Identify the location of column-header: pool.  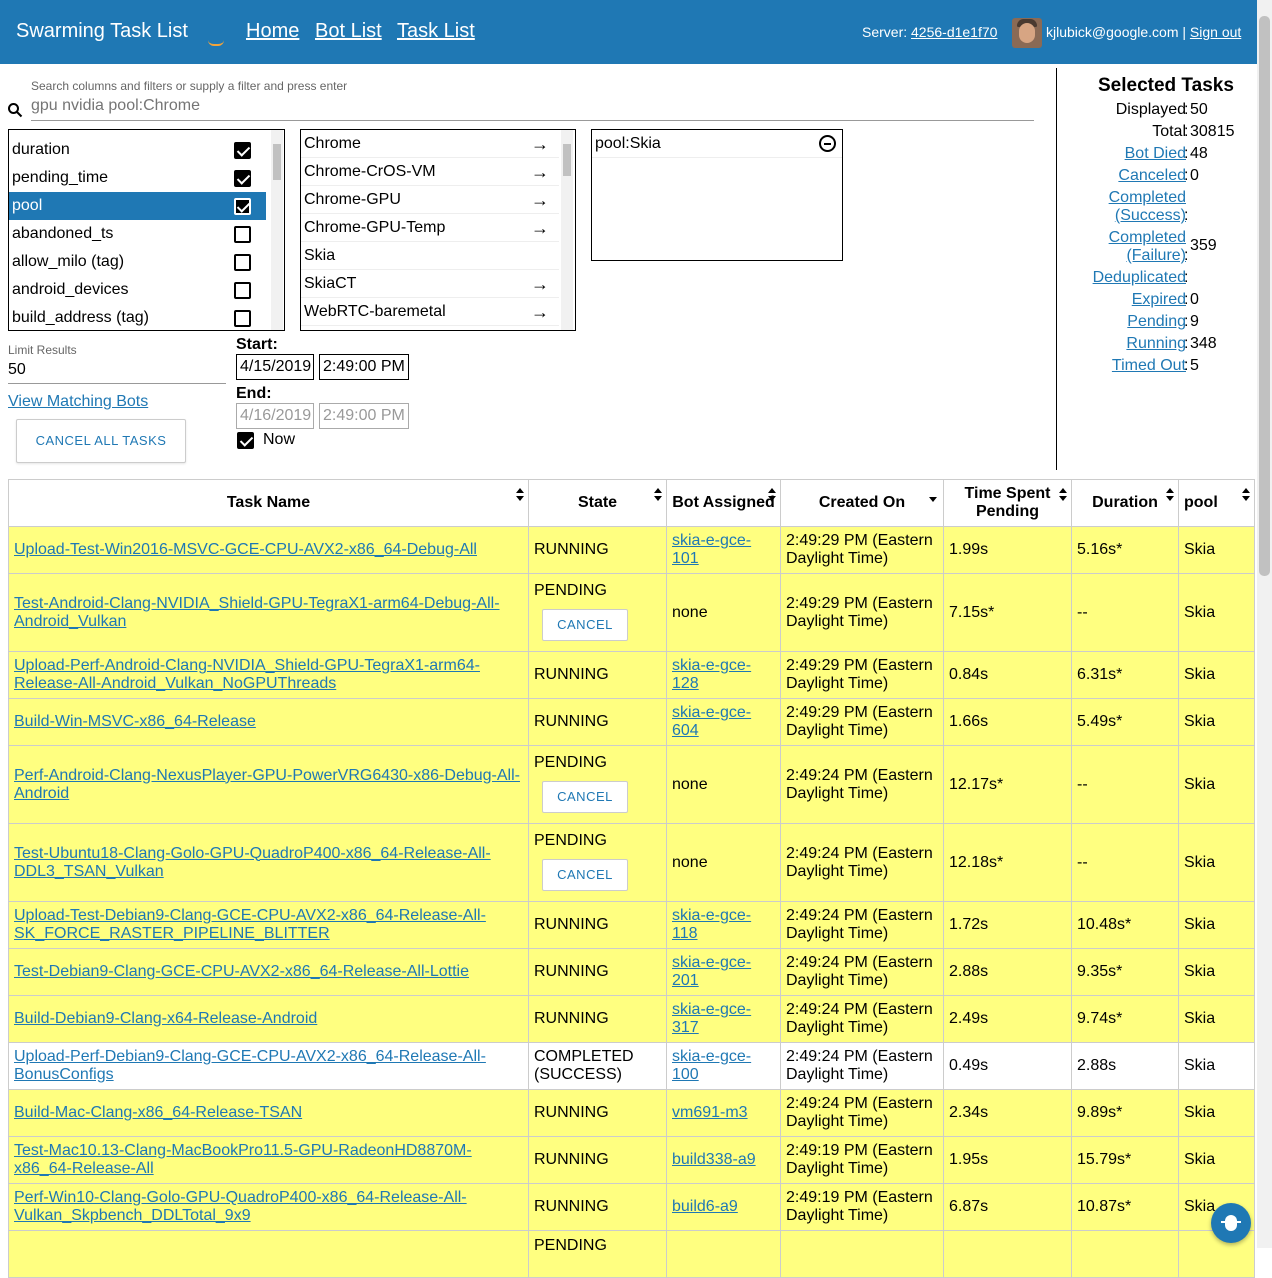
(1216, 503).